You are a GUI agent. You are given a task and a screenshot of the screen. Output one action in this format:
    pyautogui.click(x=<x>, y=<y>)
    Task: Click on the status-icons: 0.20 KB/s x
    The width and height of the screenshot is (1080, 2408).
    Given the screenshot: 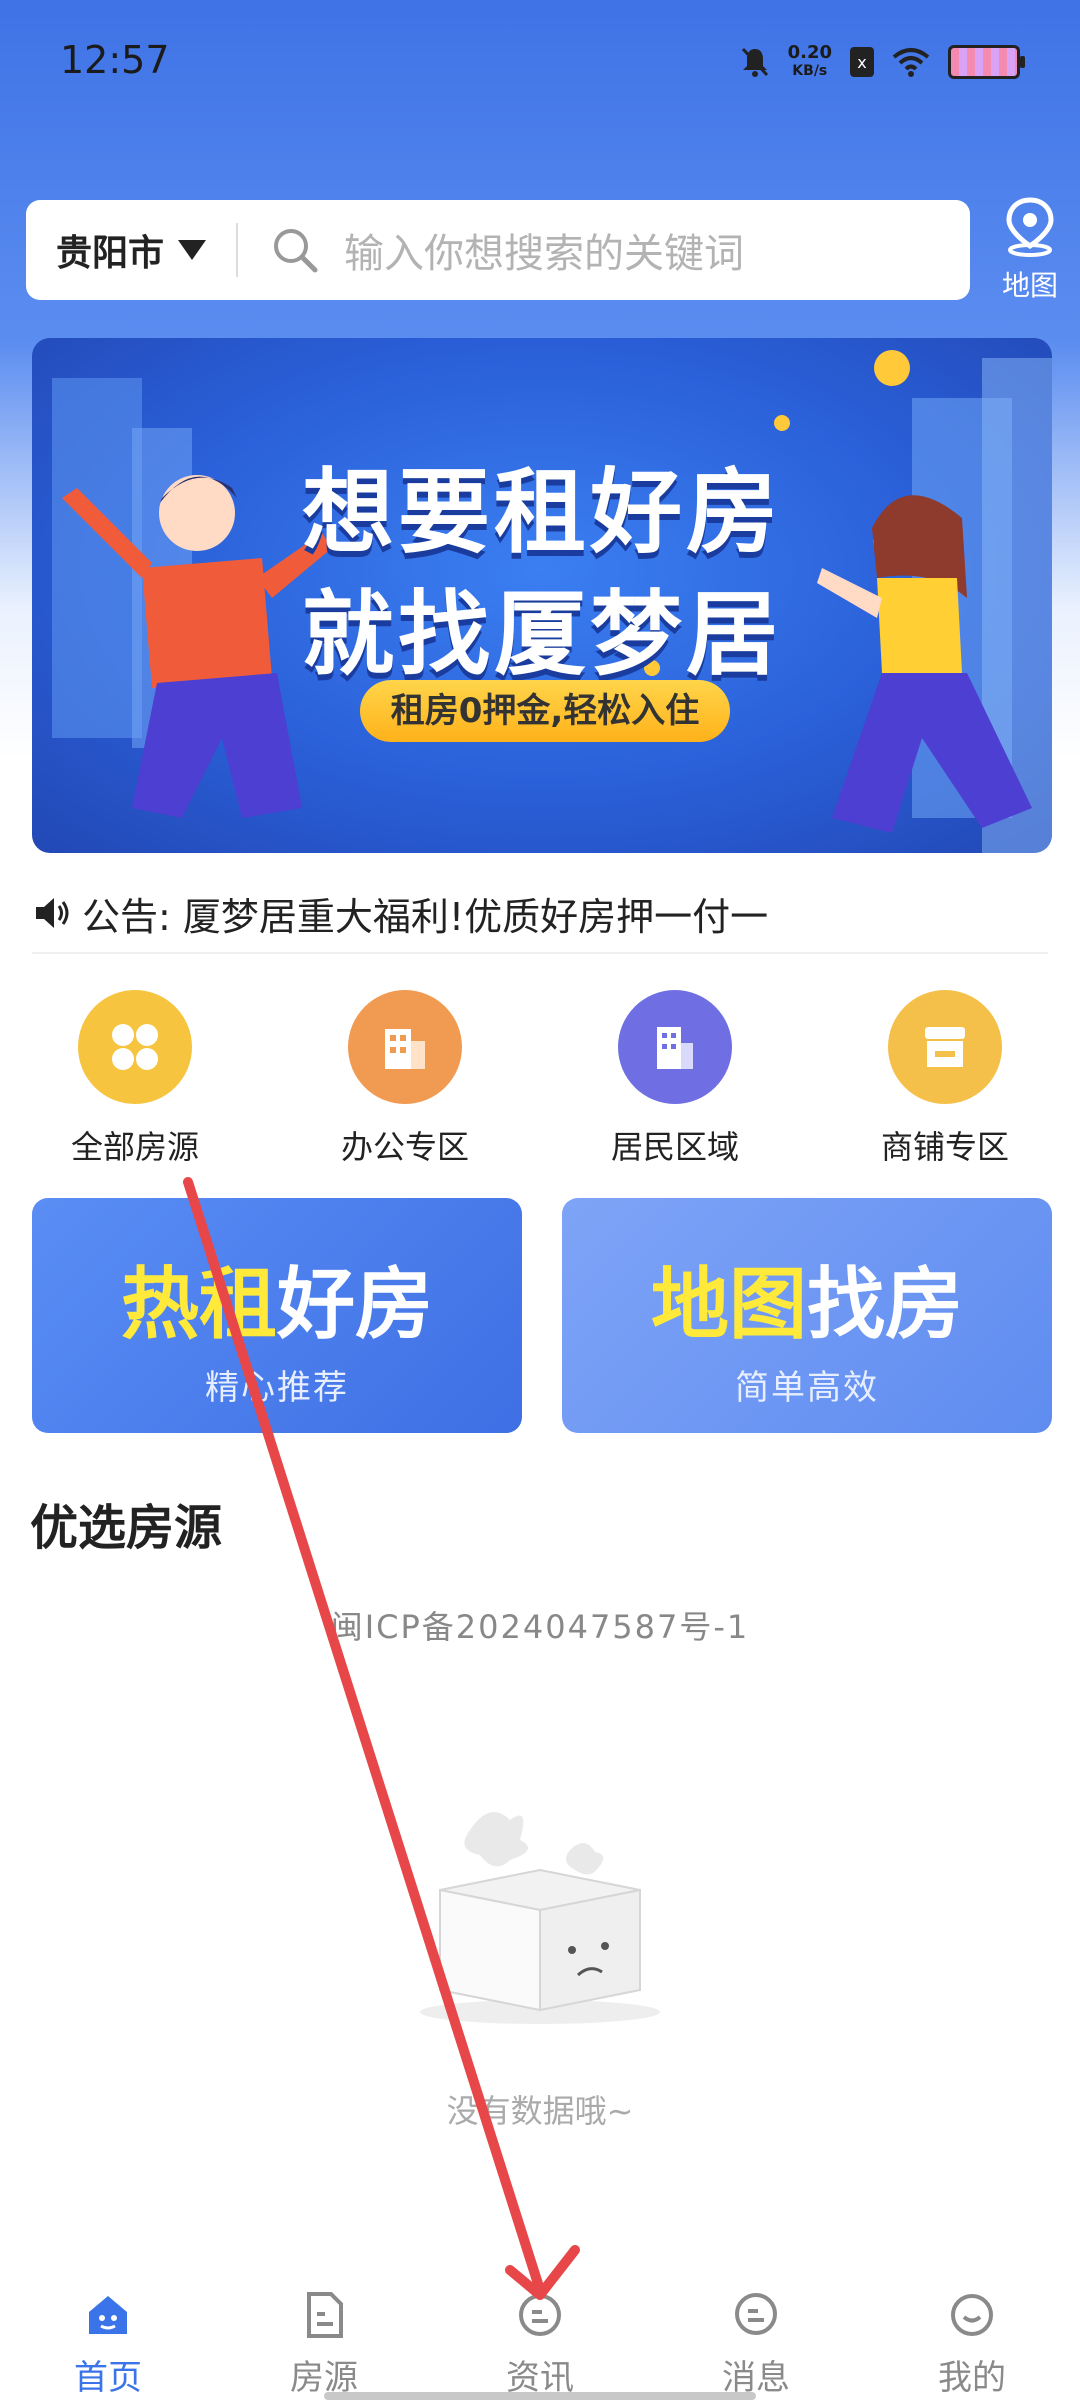 What is the action you would take?
    pyautogui.click(x=882, y=62)
    